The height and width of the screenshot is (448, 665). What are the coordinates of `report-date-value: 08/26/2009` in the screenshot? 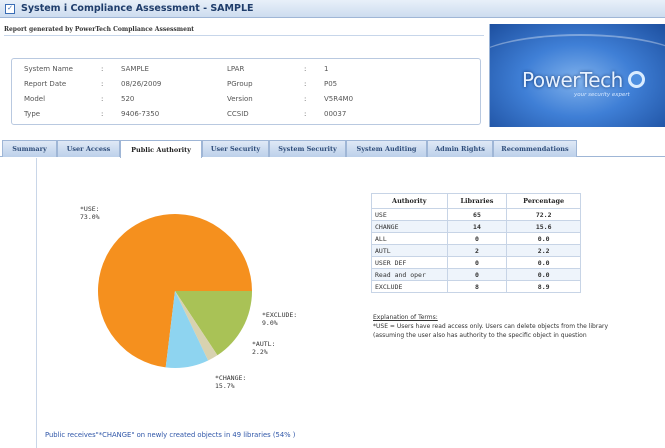 It's located at (141, 84).